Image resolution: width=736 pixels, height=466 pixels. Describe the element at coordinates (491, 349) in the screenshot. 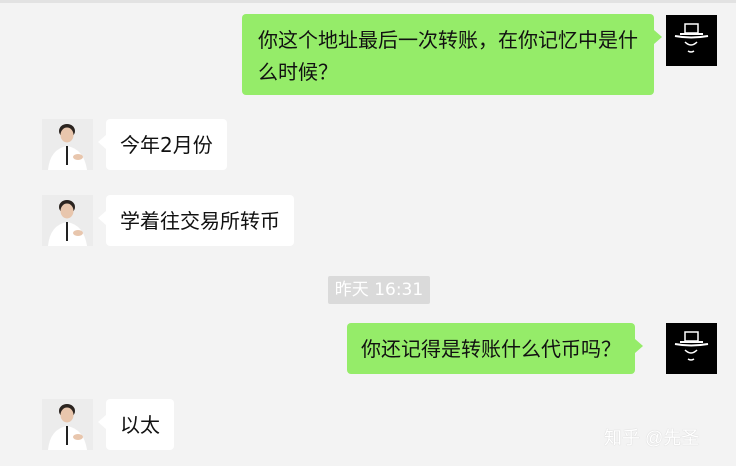

I see `message-text: 你还记得是转账什么代币吗？` at that location.